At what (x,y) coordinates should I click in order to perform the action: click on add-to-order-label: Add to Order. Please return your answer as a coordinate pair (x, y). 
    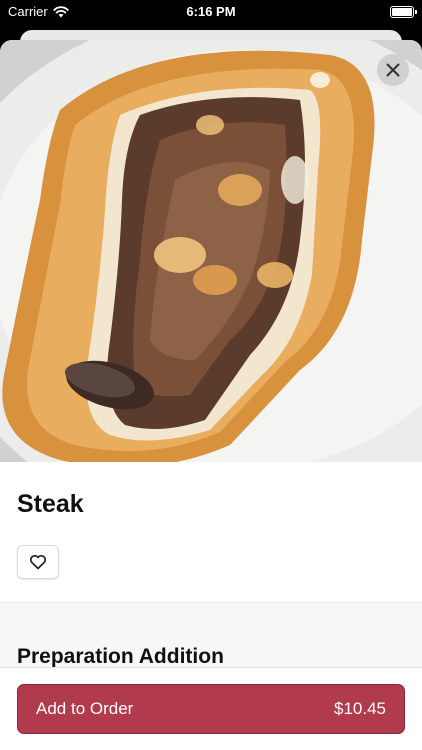
    Looking at the image, I should click on (85, 708).